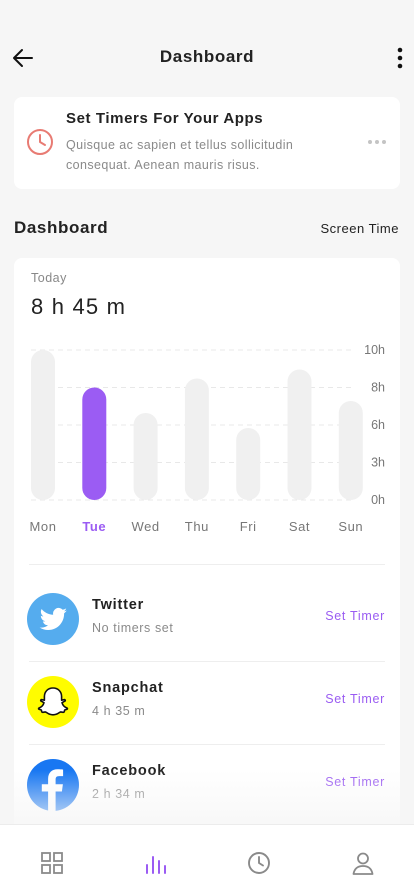 The image size is (414, 896). What do you see at coordinates (350, 526) in the screenshot?
I see `x-tick-label: Sun` at bounding box center [350, 526].